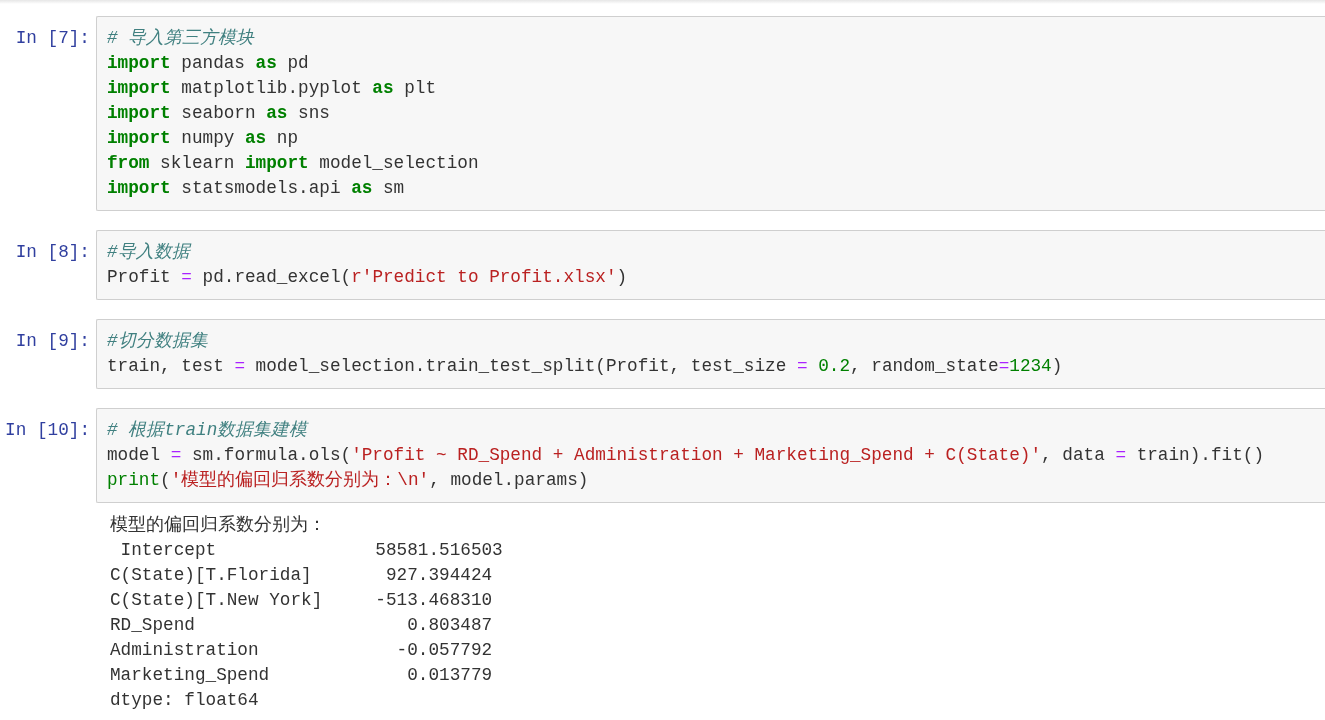 The image size is (1325, 720). Describe the element at coordinates (685, 455) in the screenshot. I see `code-line: model = sm.formula.ols('Profit ~ RD_Spend + Administration + Marketing_Spend + C(State)', data = train).fit()` at that location.